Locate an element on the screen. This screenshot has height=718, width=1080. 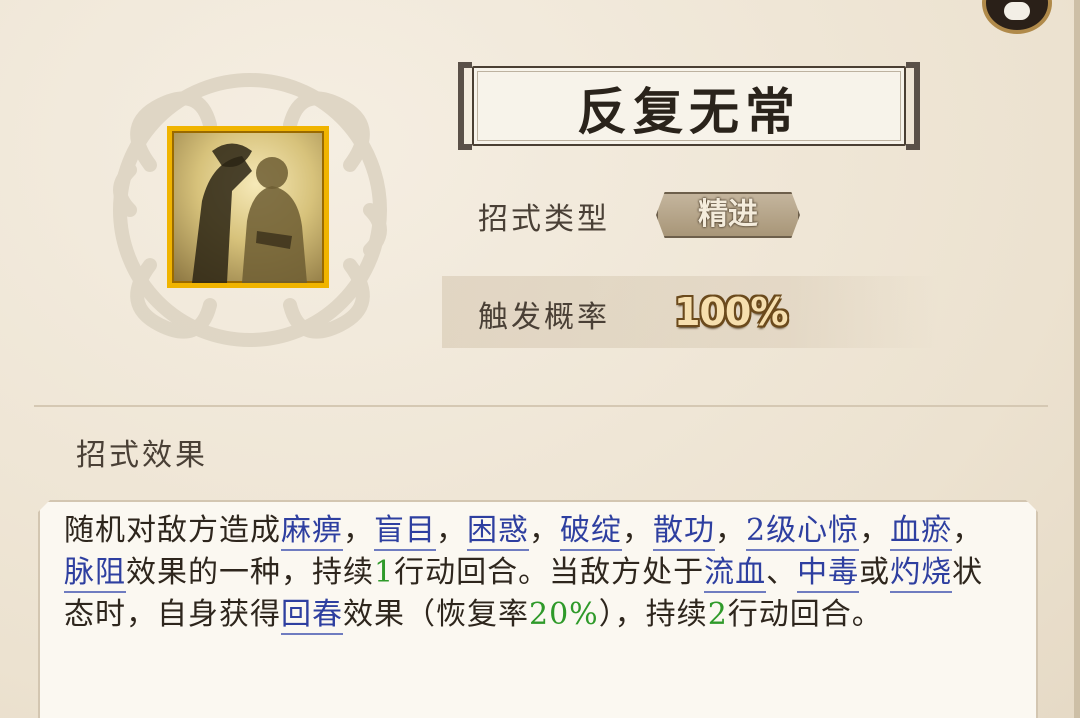
skill-title-frame: 反复无常 is located at coordinates (689, 106).